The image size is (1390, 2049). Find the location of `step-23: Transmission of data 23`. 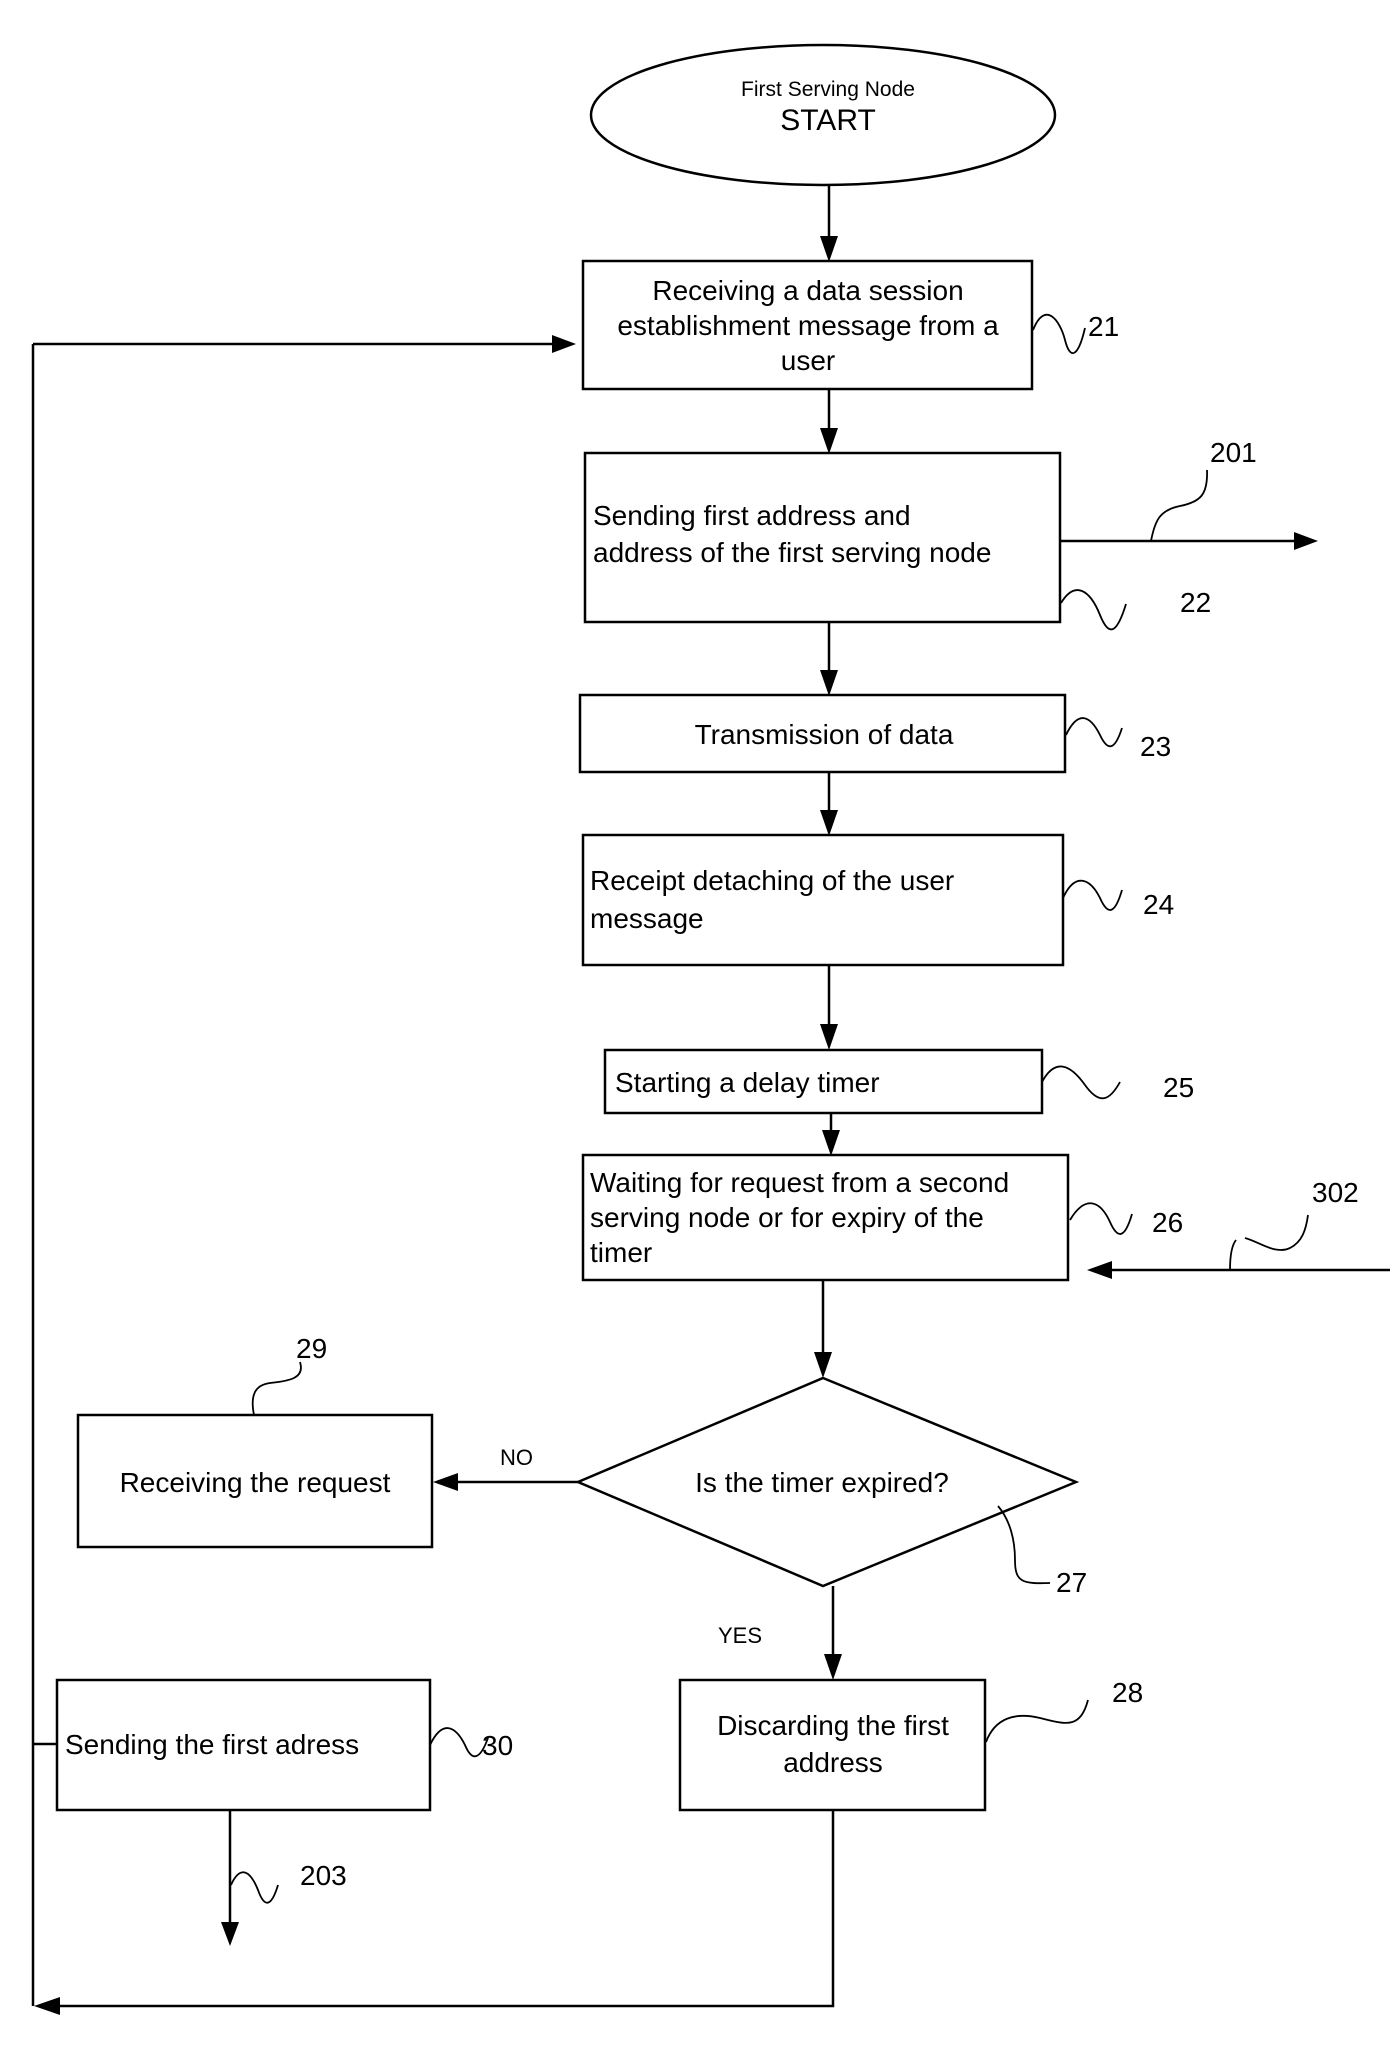

step-23: Transmission of data 23 is located at coordinates (874, 733).